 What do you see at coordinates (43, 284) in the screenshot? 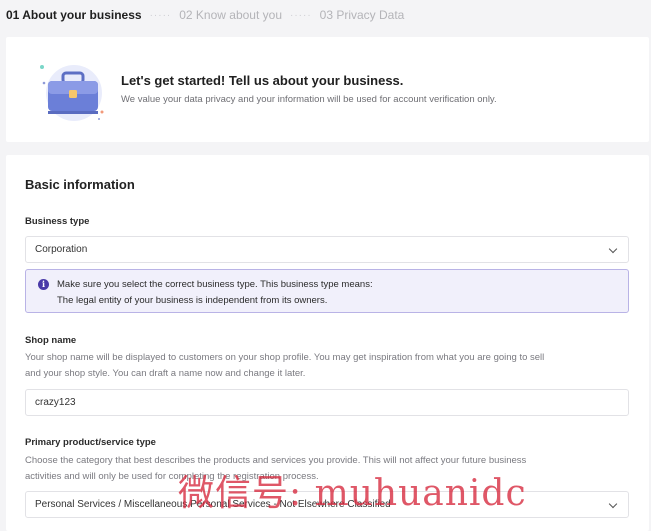
I see `info-icon: i` at bounding box center [43, 284].